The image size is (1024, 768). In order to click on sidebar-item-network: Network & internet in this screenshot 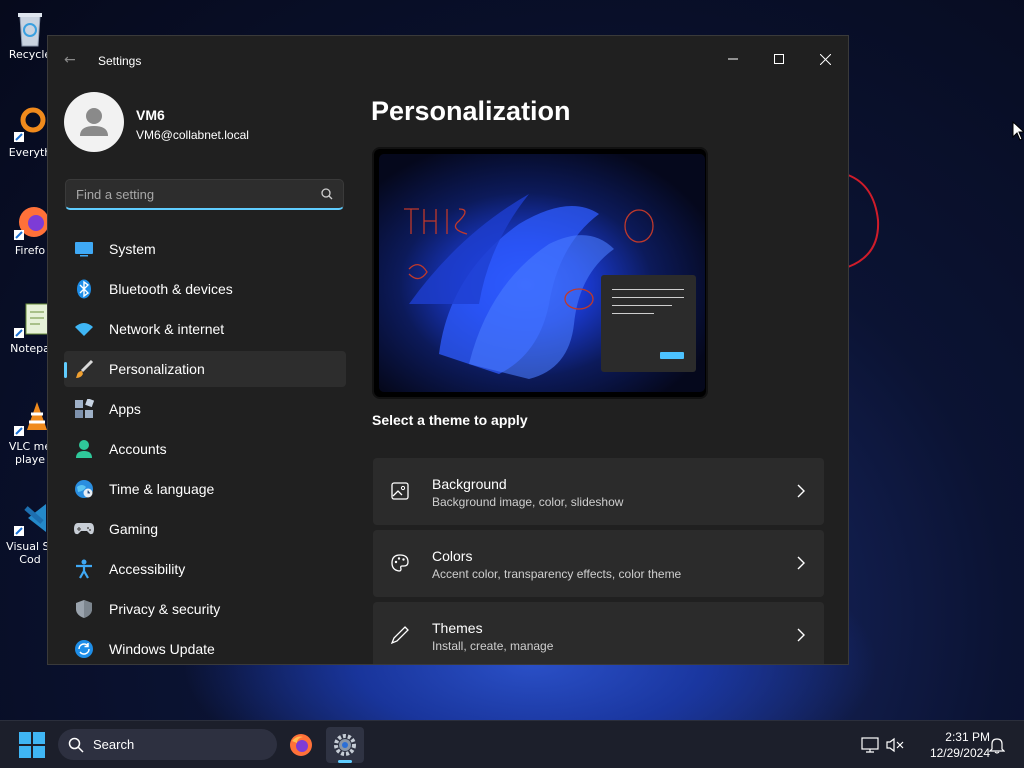, I will do `click(205, 329)`.